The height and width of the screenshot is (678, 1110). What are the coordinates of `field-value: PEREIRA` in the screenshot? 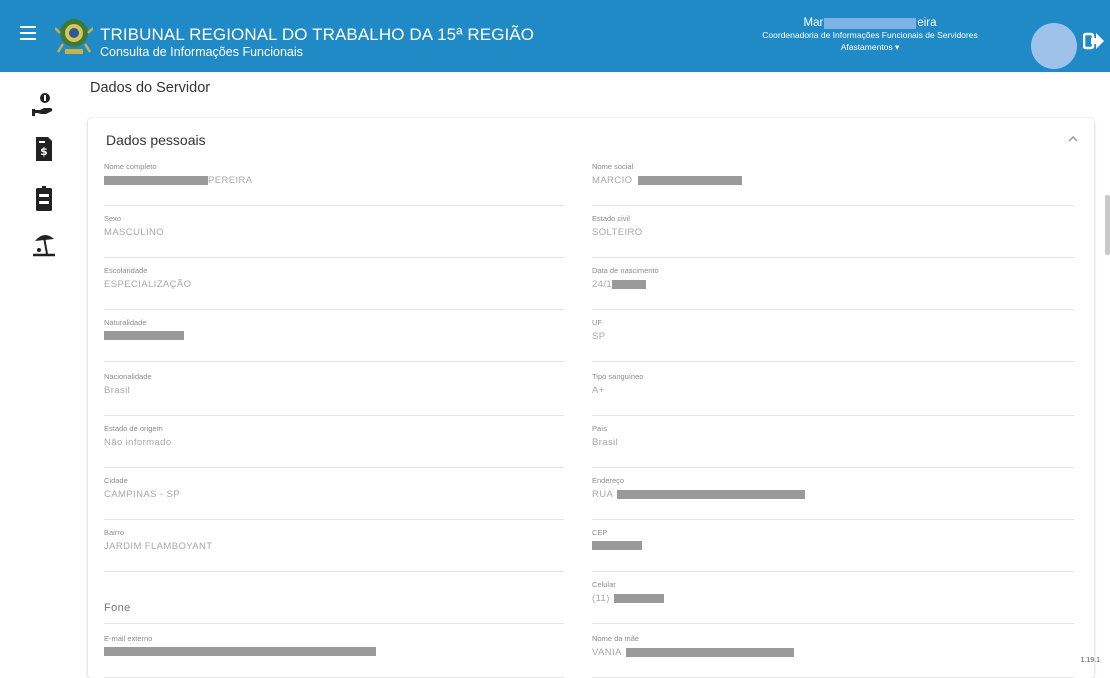 It's located at (178, 180).